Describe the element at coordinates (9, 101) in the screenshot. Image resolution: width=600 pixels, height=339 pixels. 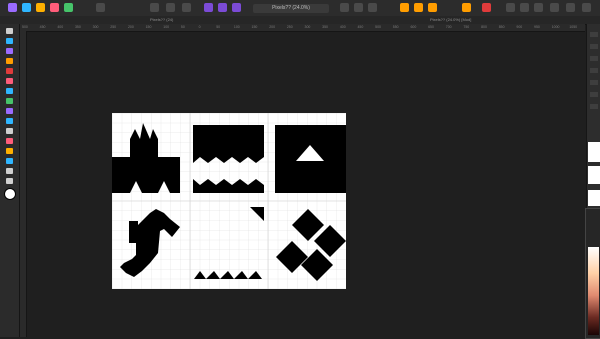
I see `gradient-tool-icon` at that location.